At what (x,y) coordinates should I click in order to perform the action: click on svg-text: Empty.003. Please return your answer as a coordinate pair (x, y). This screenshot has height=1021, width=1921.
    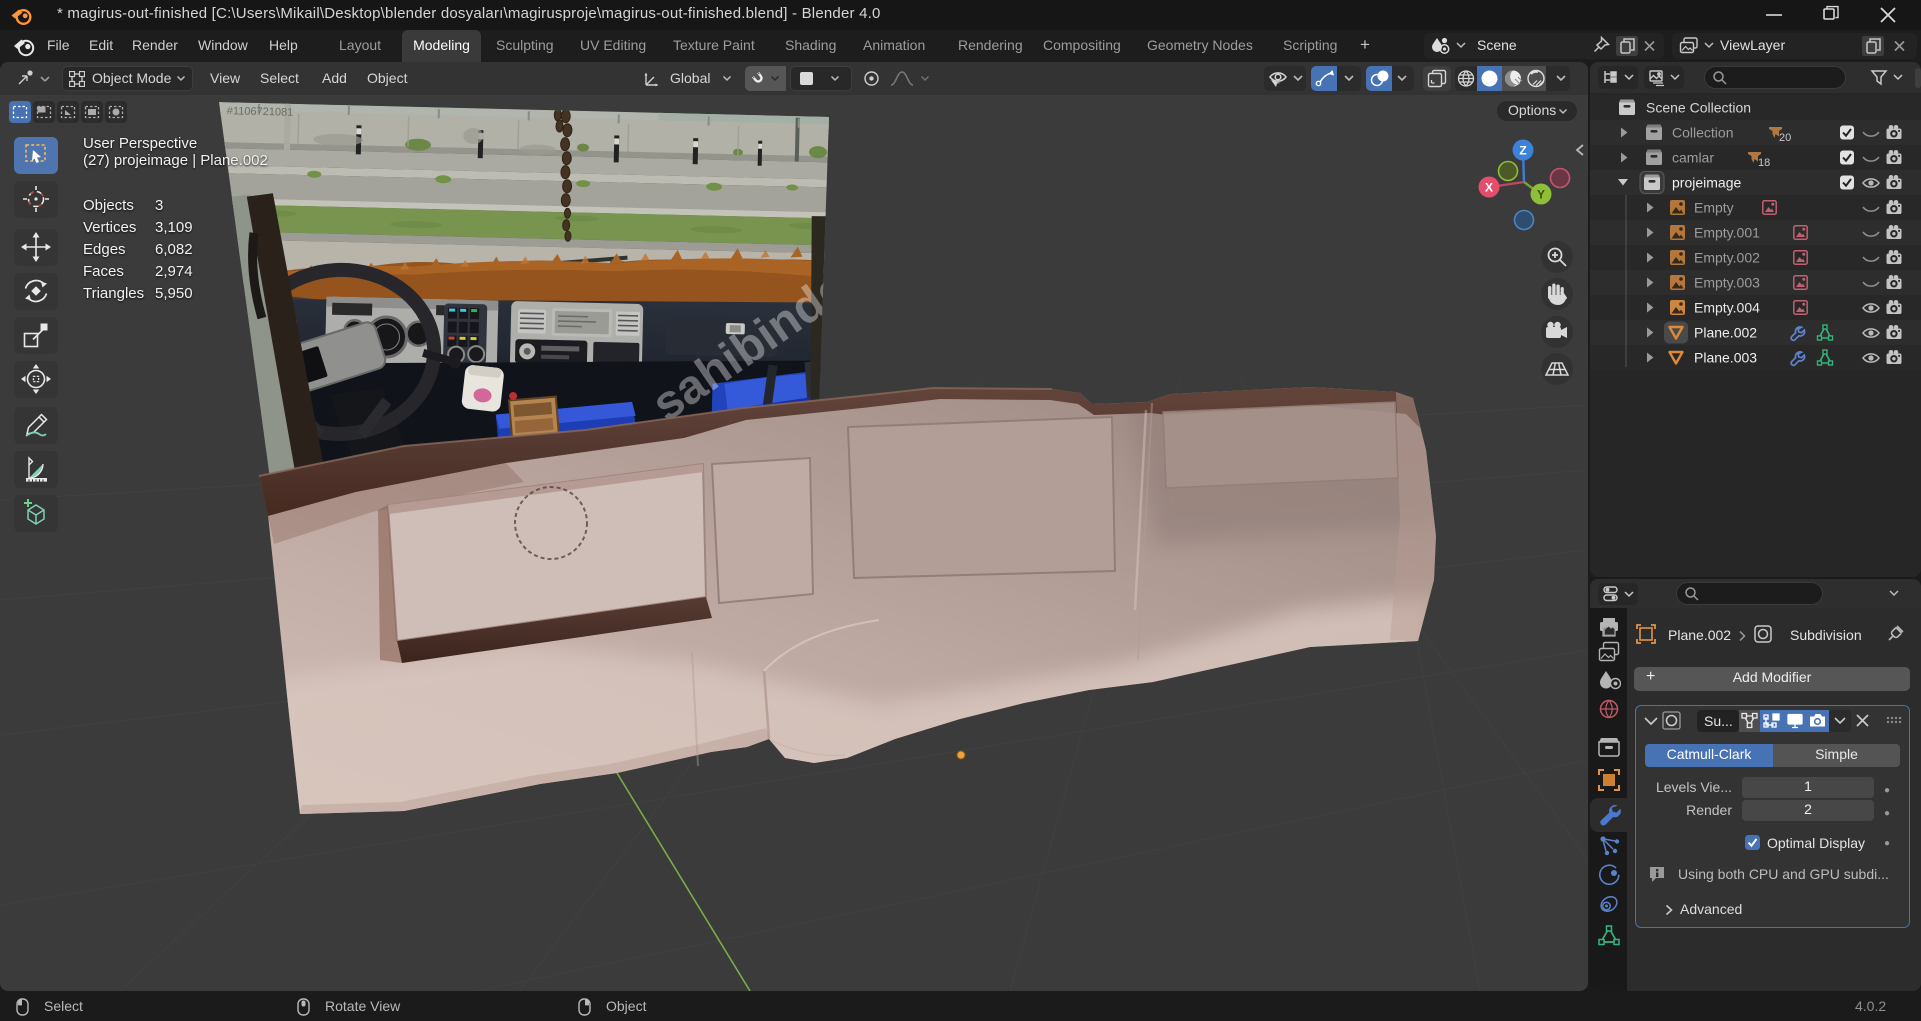
    Looking at the image, I should click on (1727, 283).